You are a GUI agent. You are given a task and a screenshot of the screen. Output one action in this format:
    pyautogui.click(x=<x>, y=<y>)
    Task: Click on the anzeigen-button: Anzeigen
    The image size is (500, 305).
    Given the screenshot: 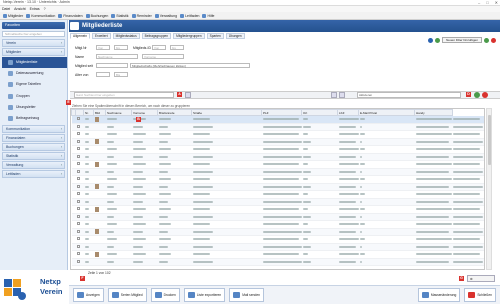 What is the action you would take?
    pyautogui.click(x=88, y=295)
    